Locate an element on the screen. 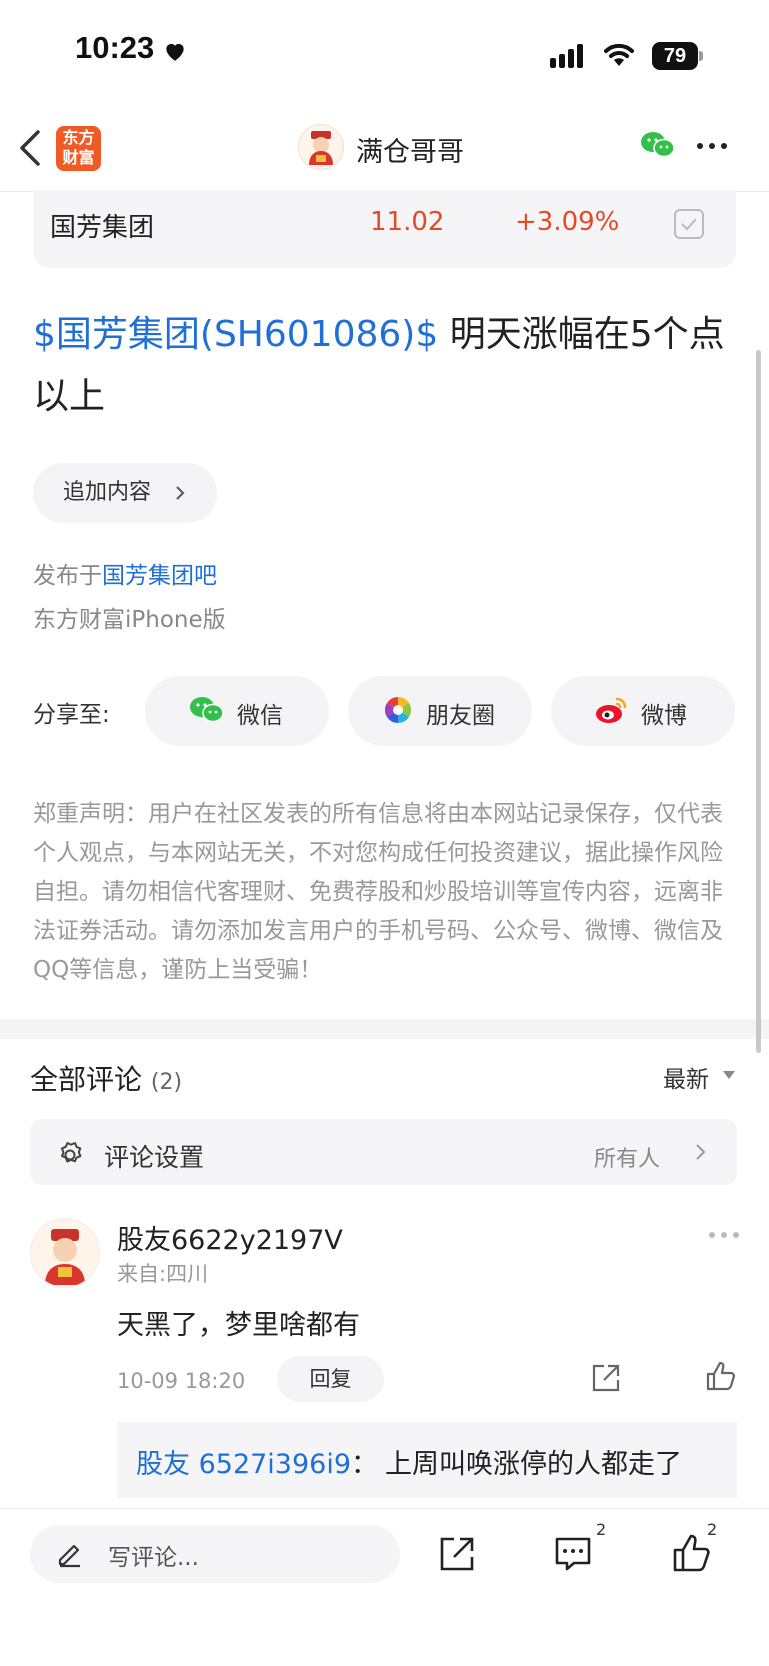 The image size is (769, 1666). eastmoney-logo: 东方 财富 is located at coordinates (78, 148).